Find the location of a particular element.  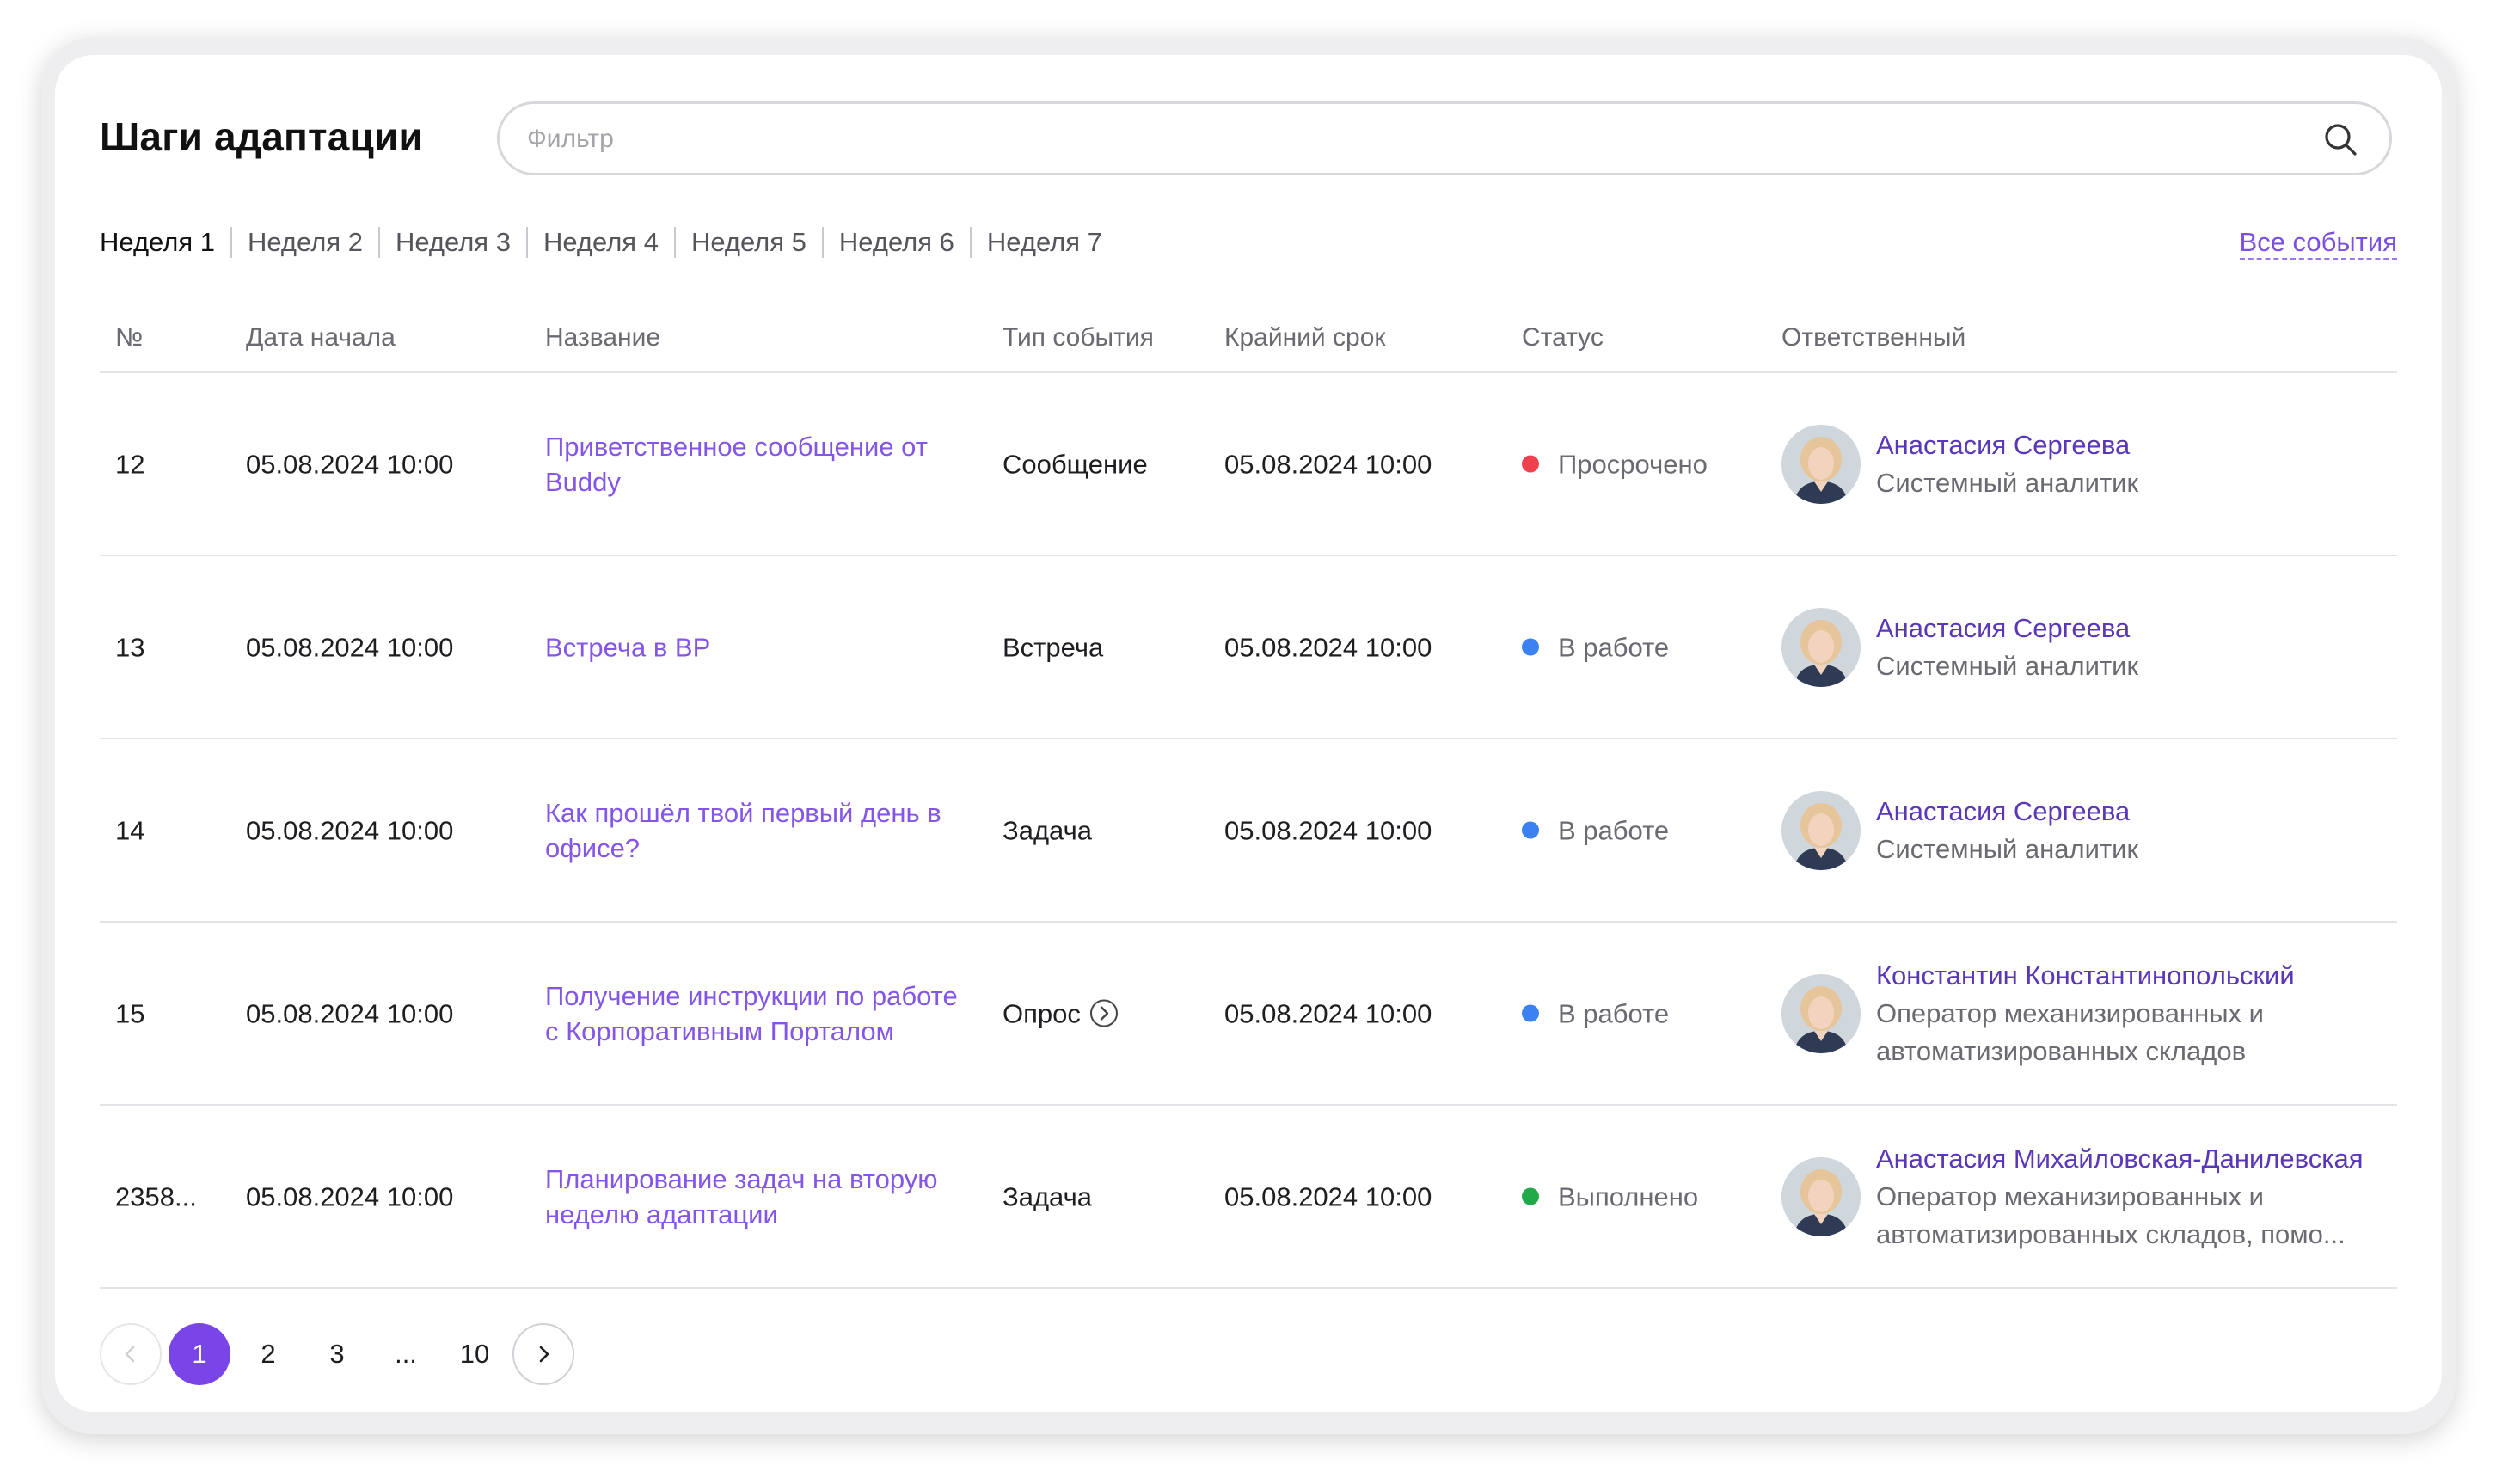

responsible-name-link: Константин Константинопольский is located at coordinates (2142, 976).